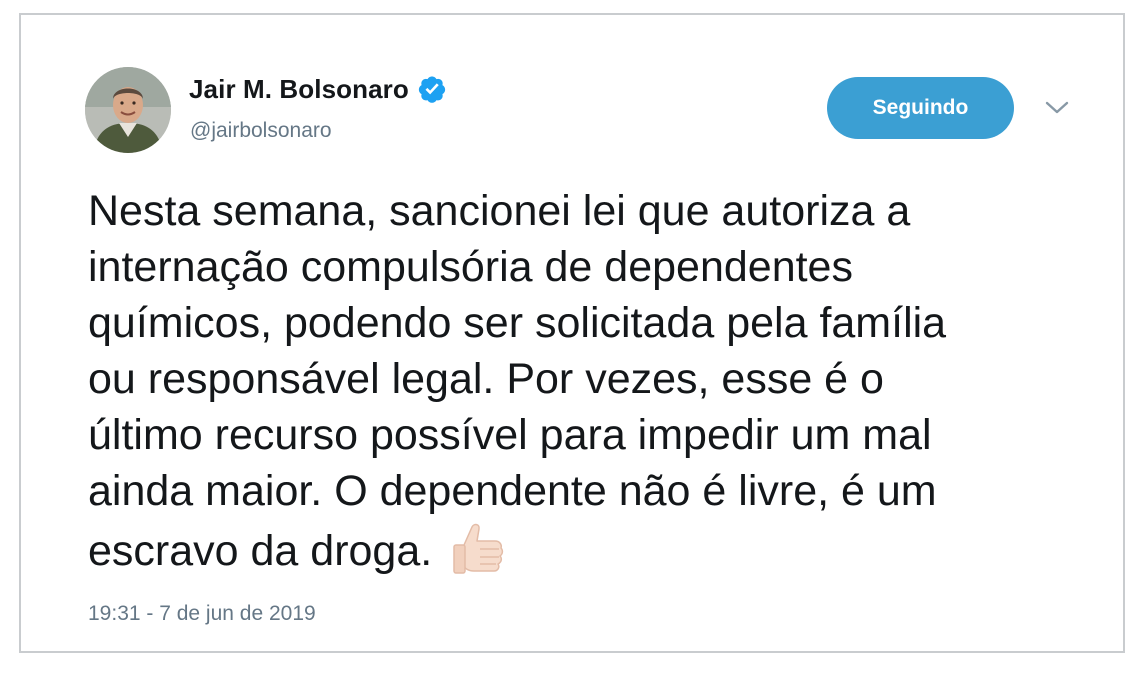 This screenshot has height=677, width=1145. What do you see at coordinates (261, 131) in the screenshot?
I see `author-handle: @jairbolsonaro` at bounding box center [261, 131].